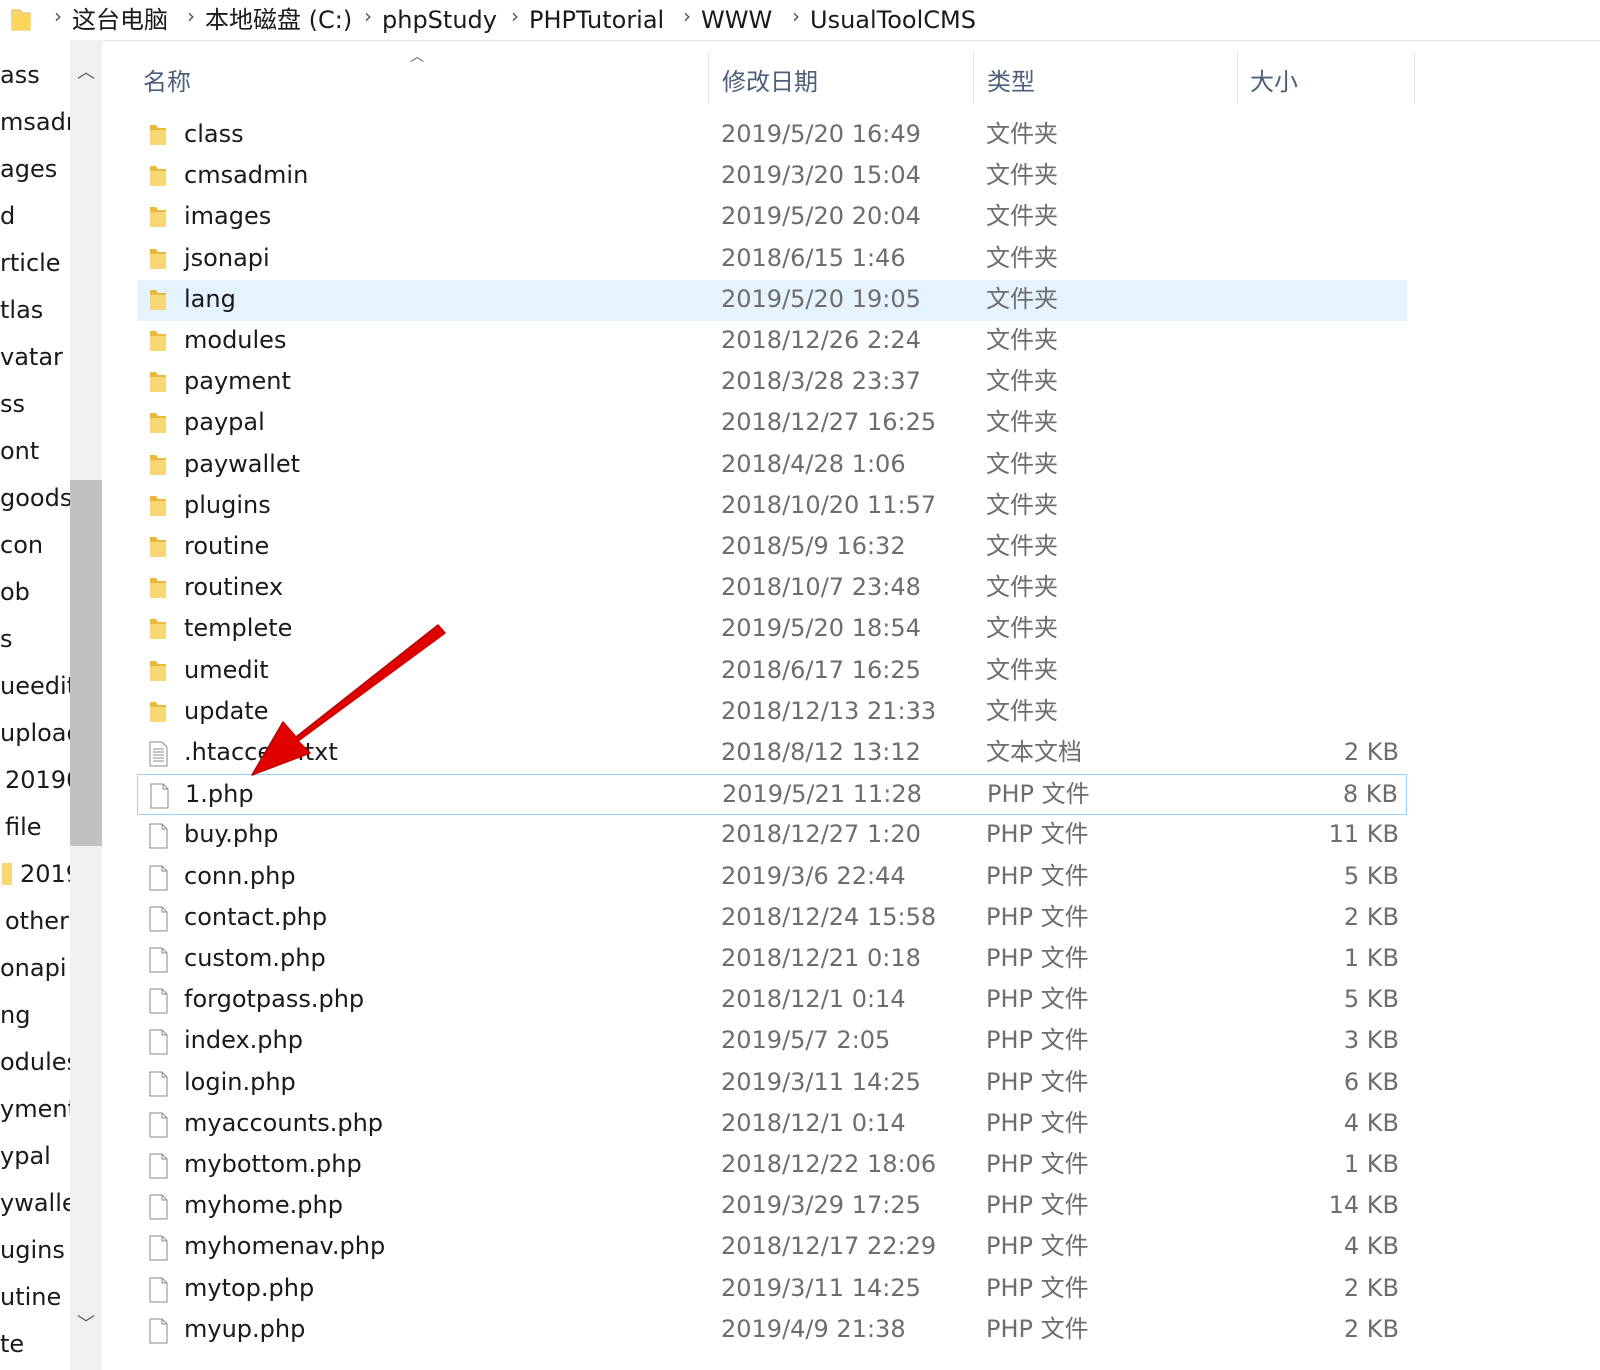 This screenshot has height=1370, width=1600. What do you see at coordinates (772, 465) in the screenshot?
I see `file-row: paywallet 2018/4/28 1:06 文件夹` at bounding box center [772, 465].